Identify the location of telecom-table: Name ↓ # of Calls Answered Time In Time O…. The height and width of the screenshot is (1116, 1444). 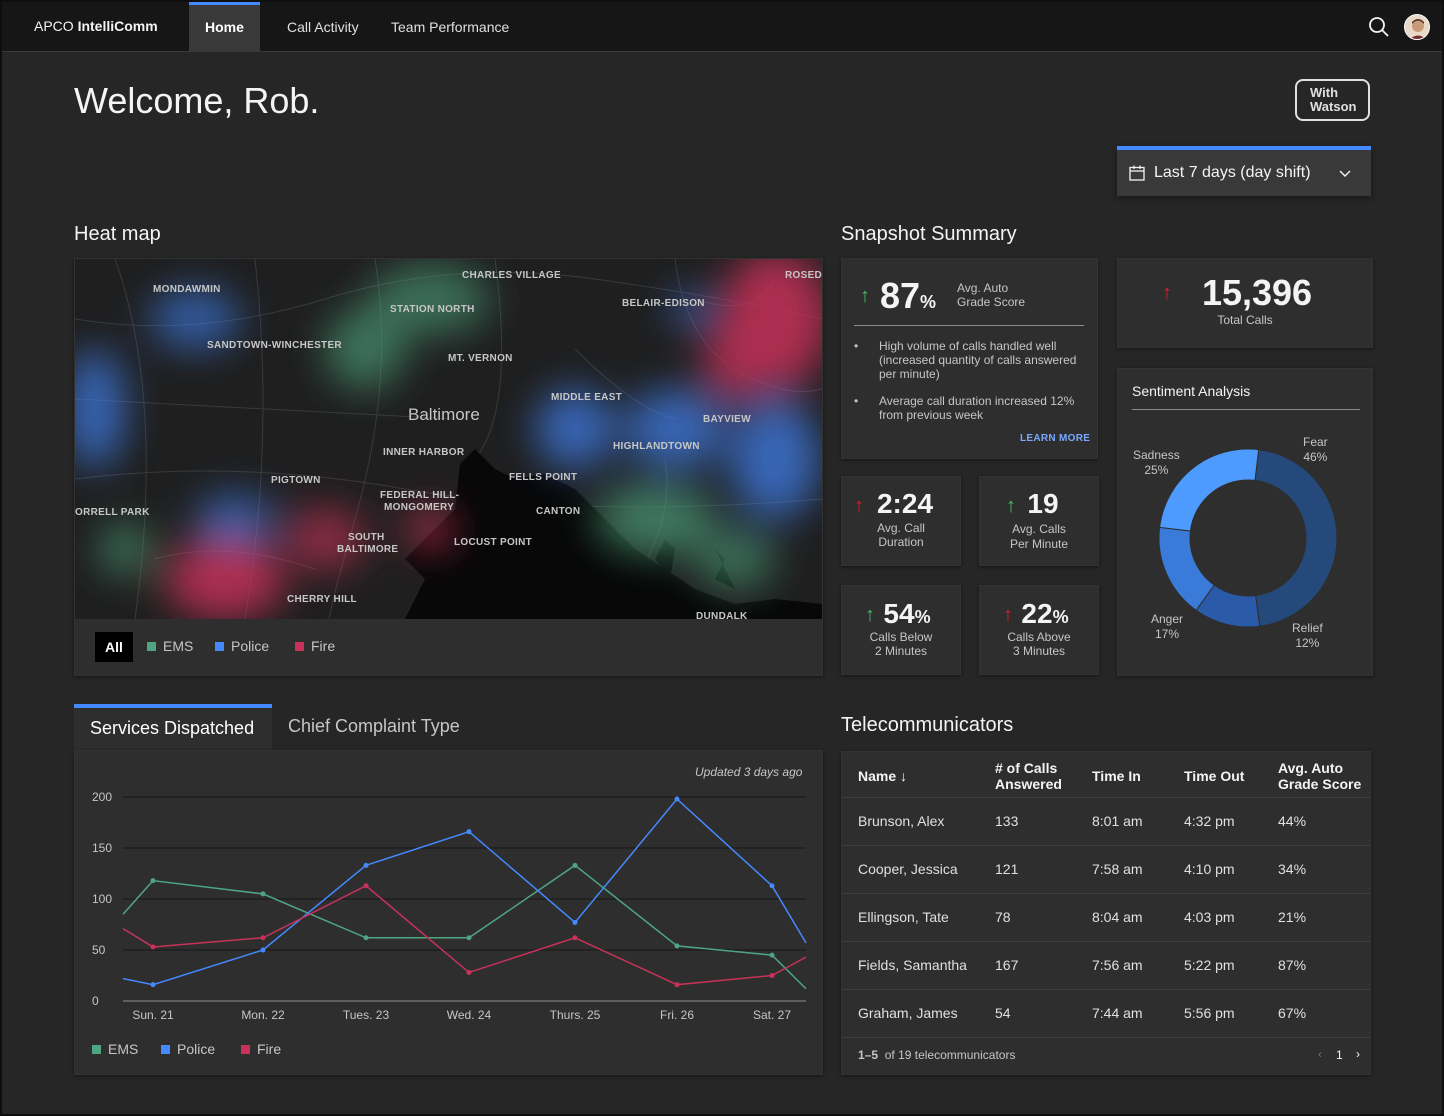
(1106, 913).